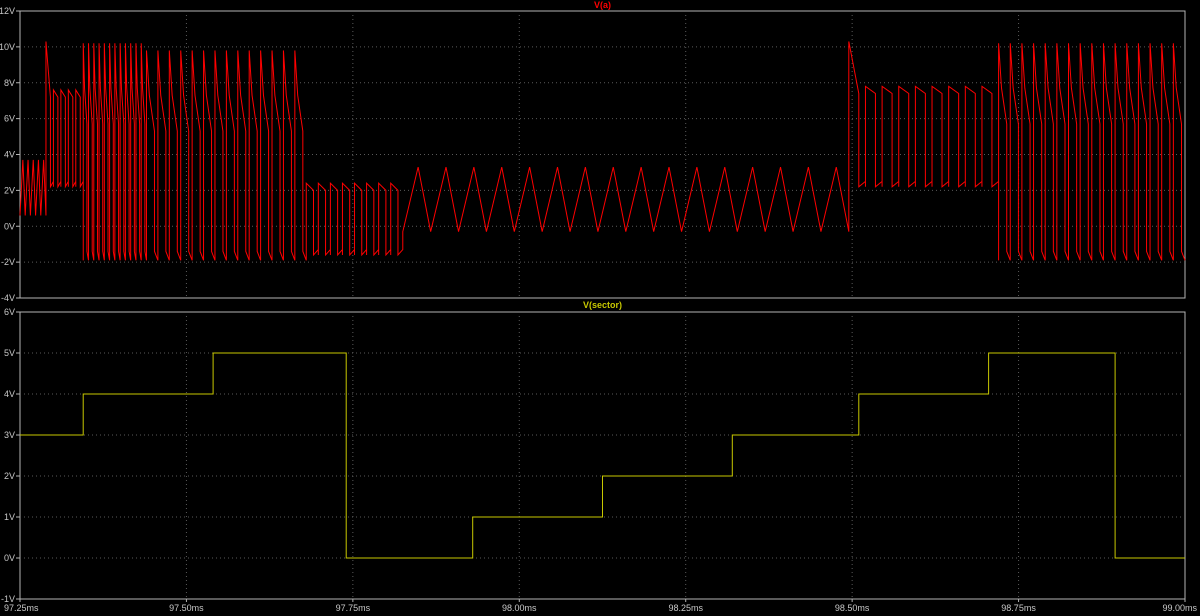 The image size is (1200, 616). Describe the element at coordinates (8, 298) in the screenshot. I see `y-tick-label: -4V` at that location.